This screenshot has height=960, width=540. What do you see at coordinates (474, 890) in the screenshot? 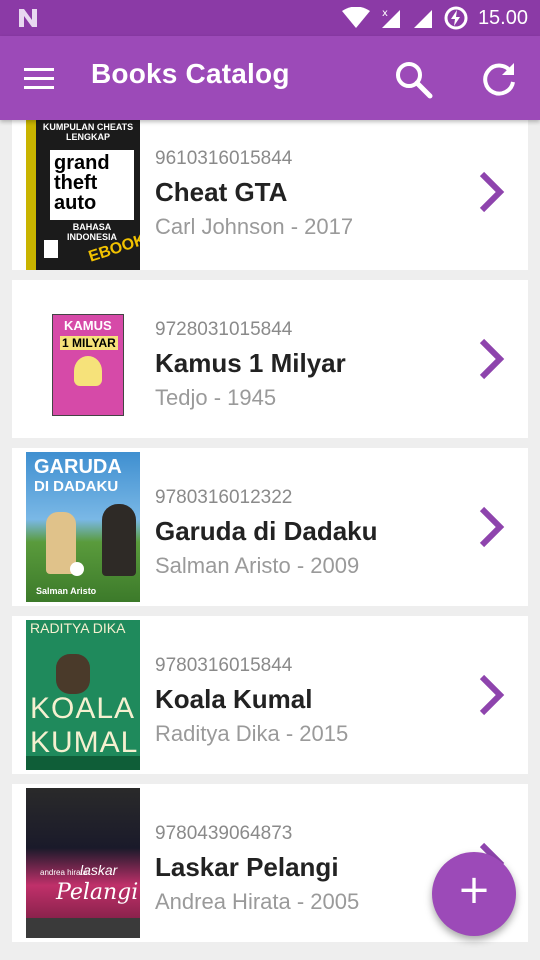
I see `plus-icon: +` at bounding box center [474, 890].